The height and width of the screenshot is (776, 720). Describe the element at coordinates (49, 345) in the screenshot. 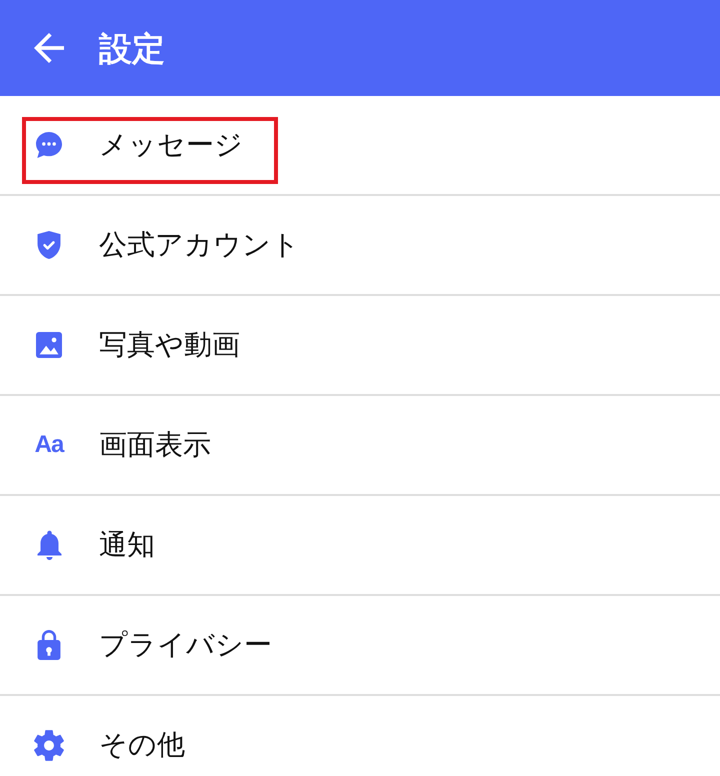

I see `image-icon` at that location.